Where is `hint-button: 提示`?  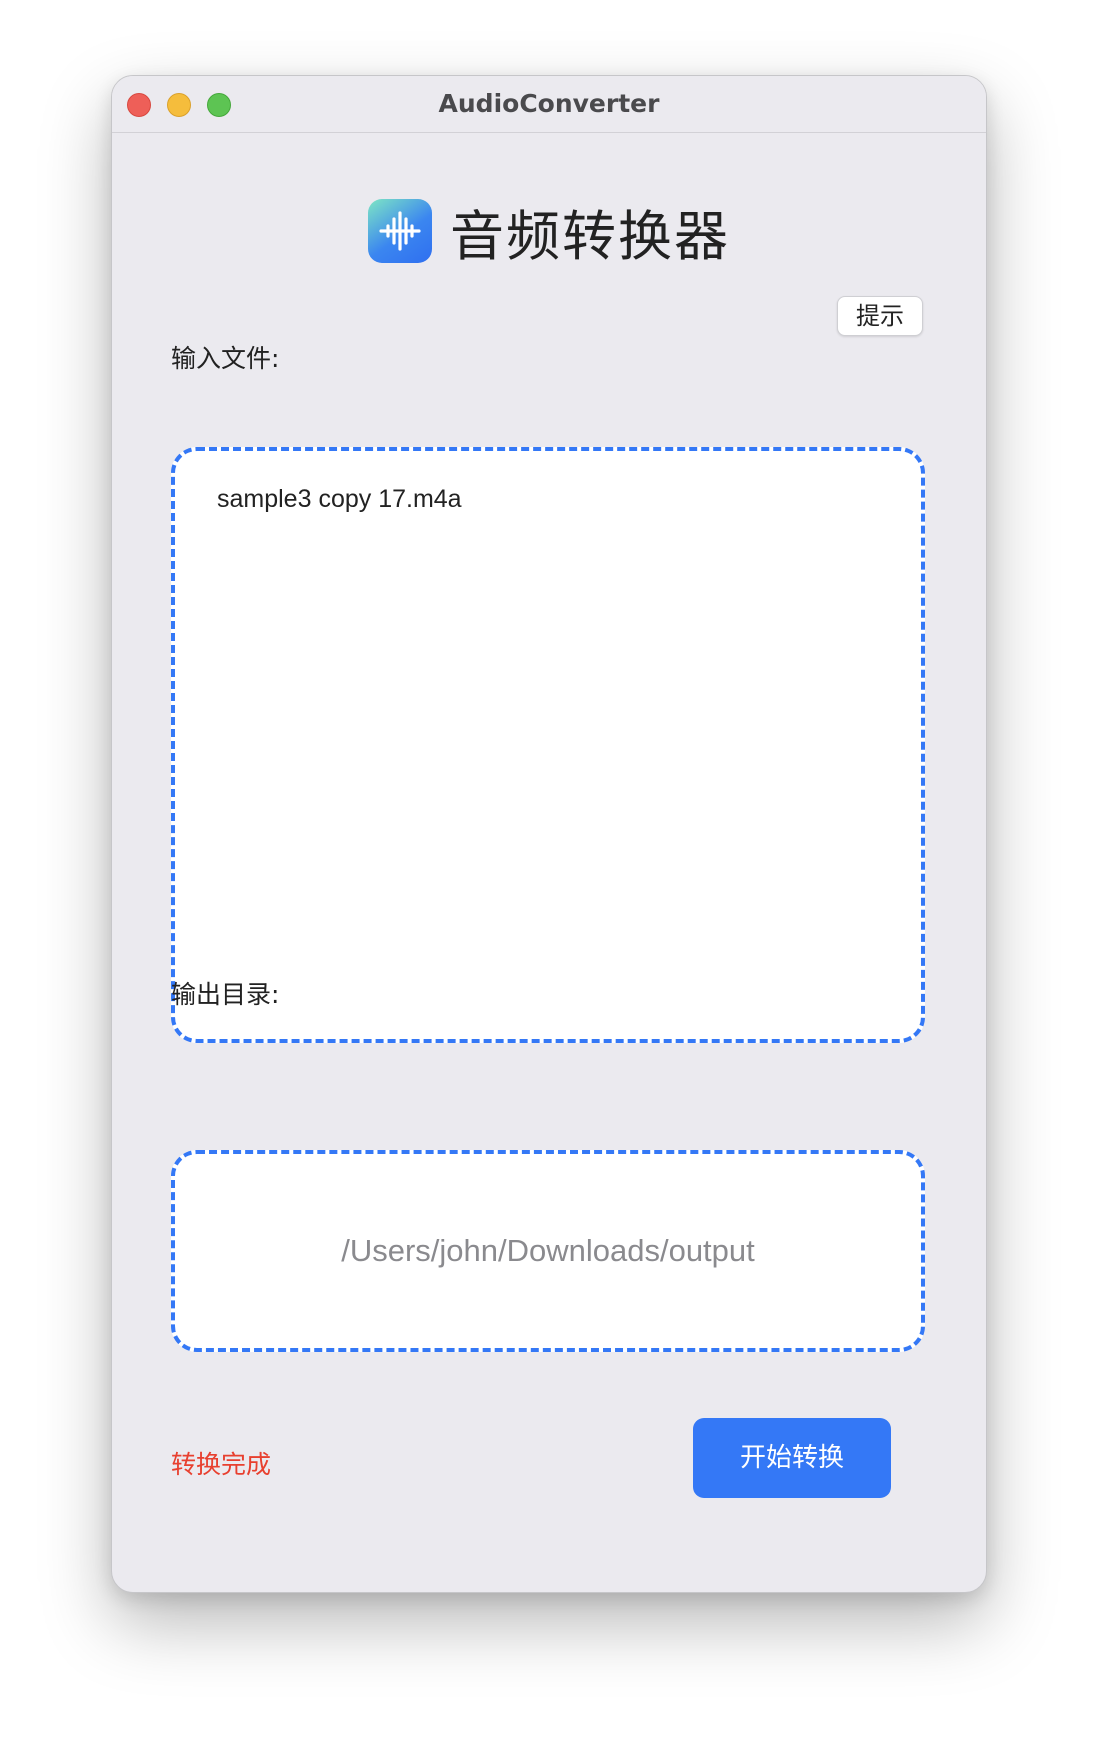
hint-button: 提示 is located at coordinates (880, 316).